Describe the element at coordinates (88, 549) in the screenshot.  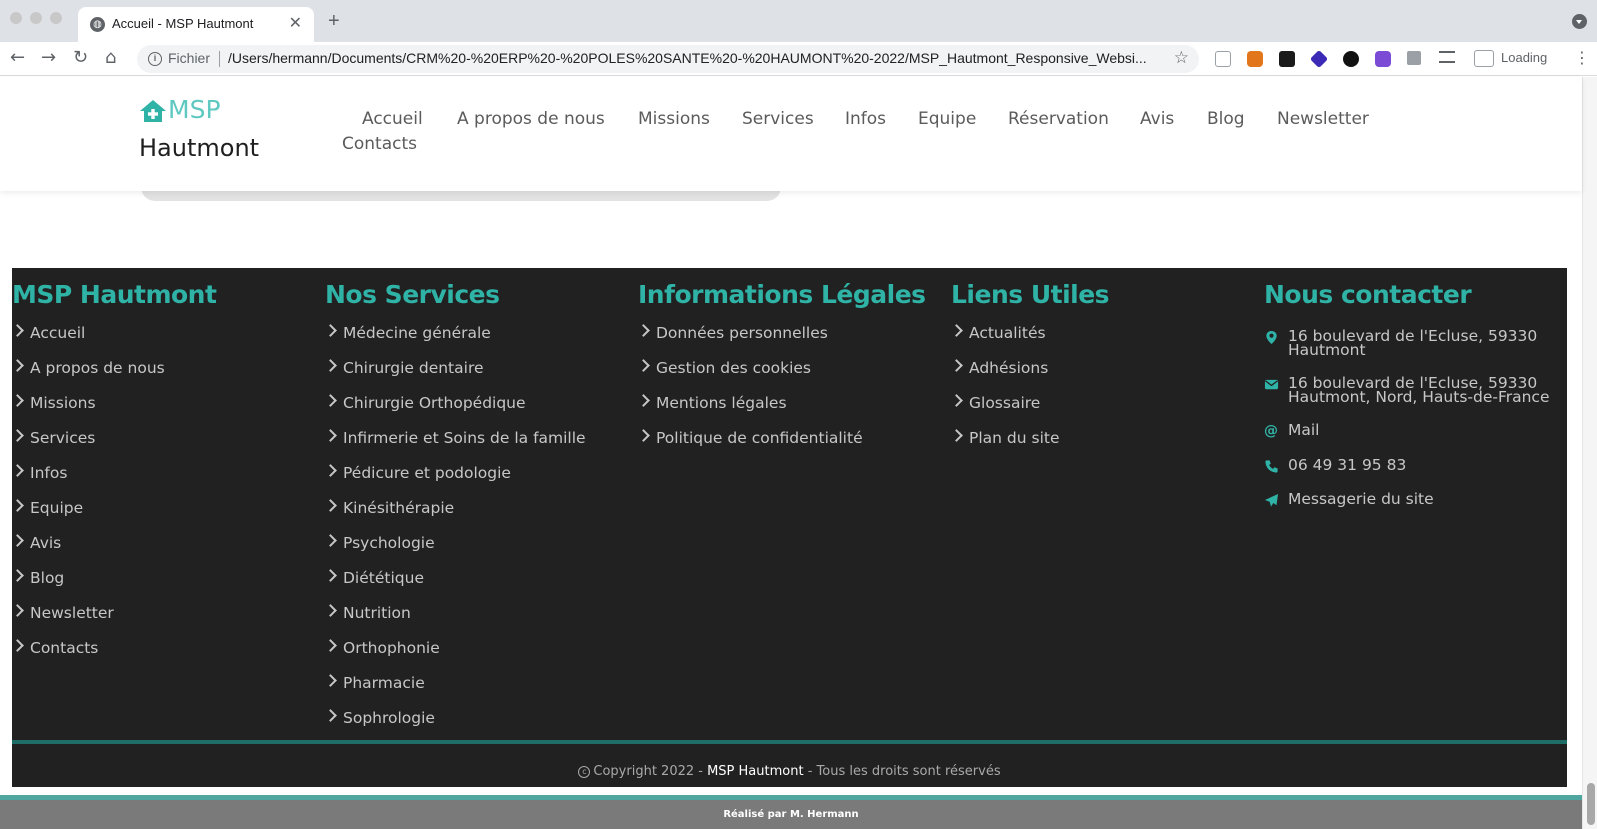
I see `footer-link: Avis` at that location.